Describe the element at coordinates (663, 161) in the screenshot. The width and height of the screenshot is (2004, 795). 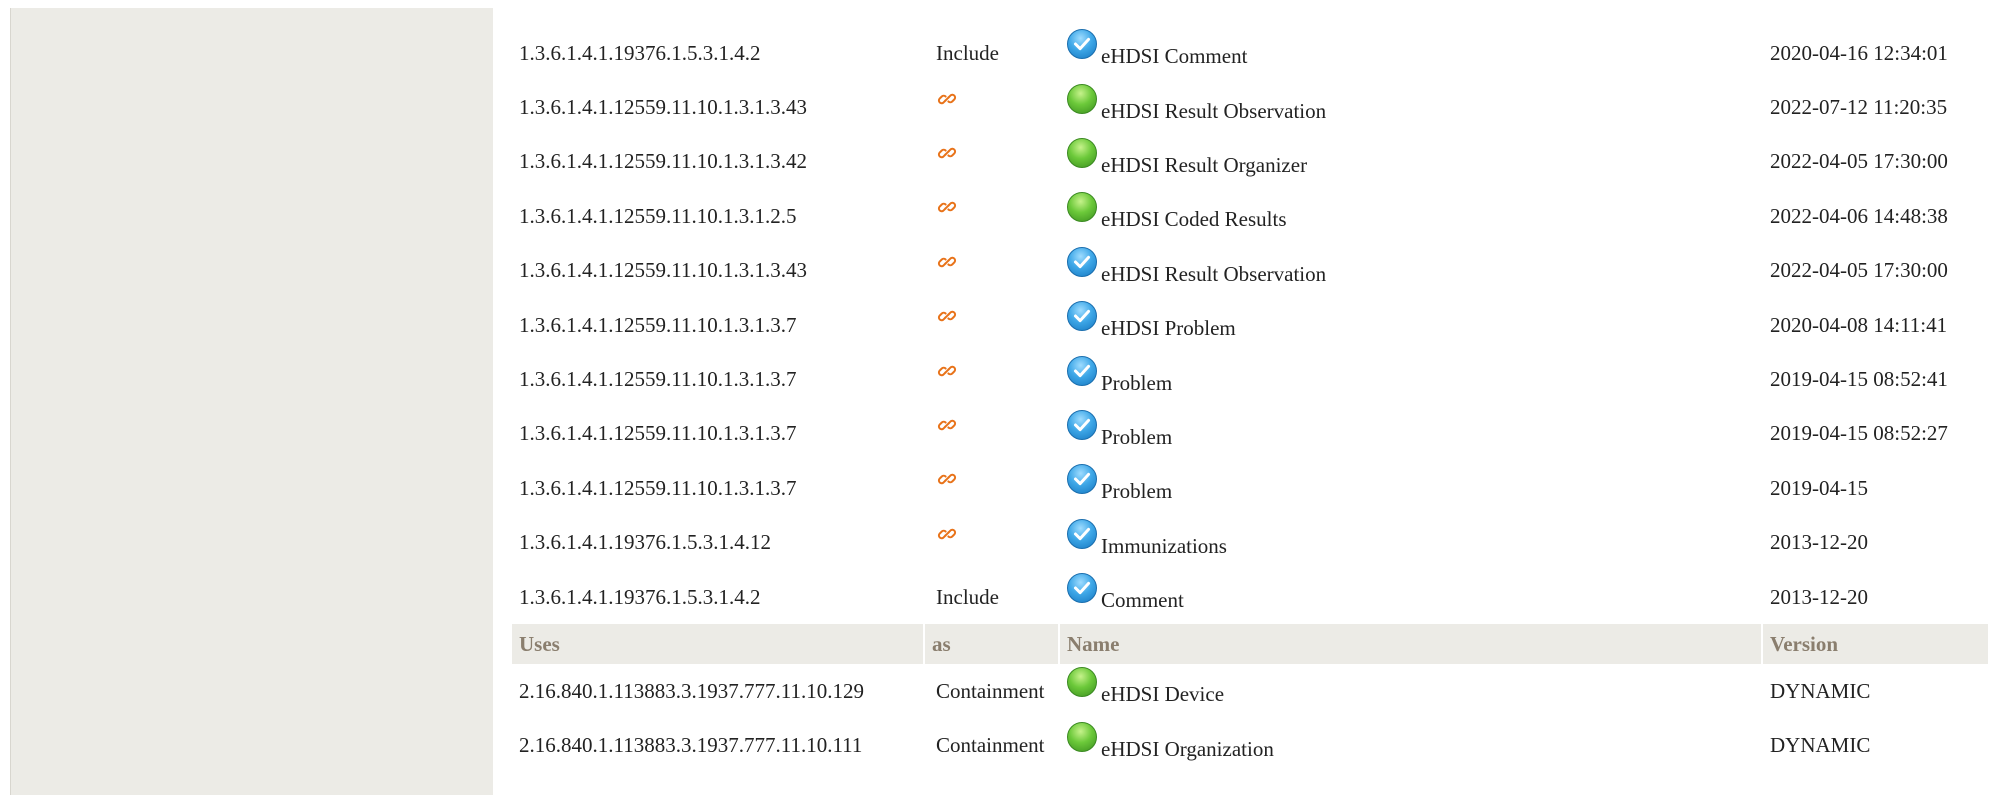
I see `template-id: 1.3.6.1.4.1.12559.11.10.1.3.1.3.42` at that location.